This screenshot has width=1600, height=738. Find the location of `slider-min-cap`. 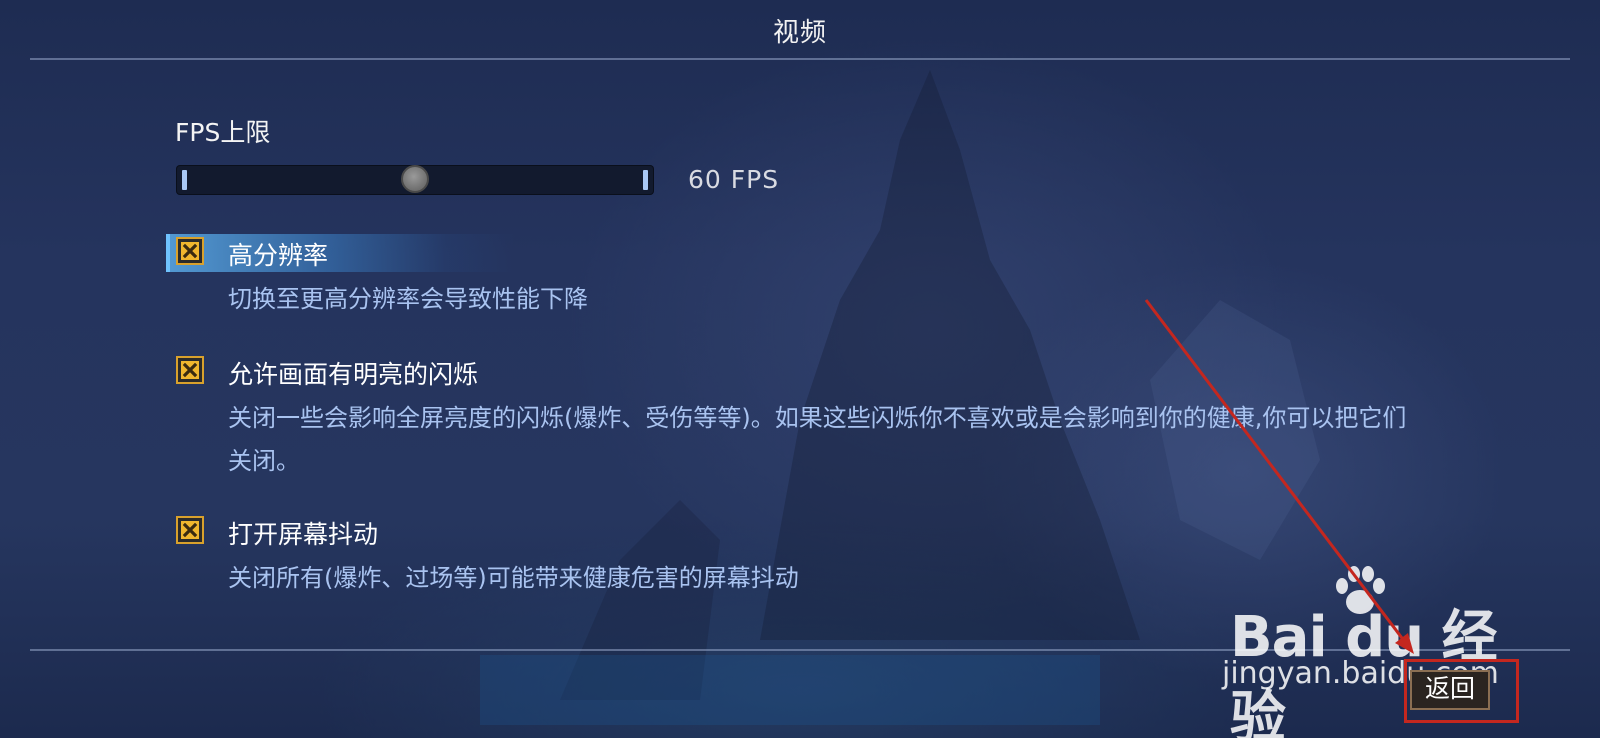

slider-min-cap is located at coordinates (184, 180).